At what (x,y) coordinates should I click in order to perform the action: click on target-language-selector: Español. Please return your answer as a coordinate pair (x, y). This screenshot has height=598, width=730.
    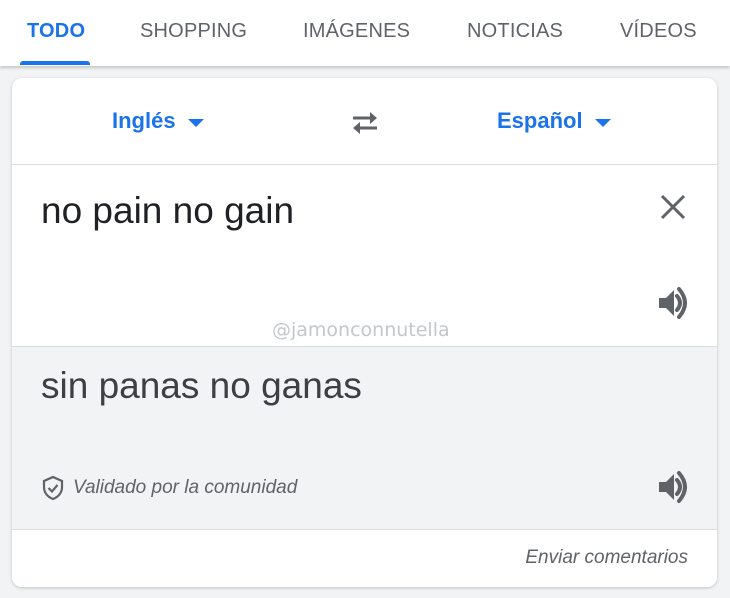
    Looking at the image, I should click on (554, 121).